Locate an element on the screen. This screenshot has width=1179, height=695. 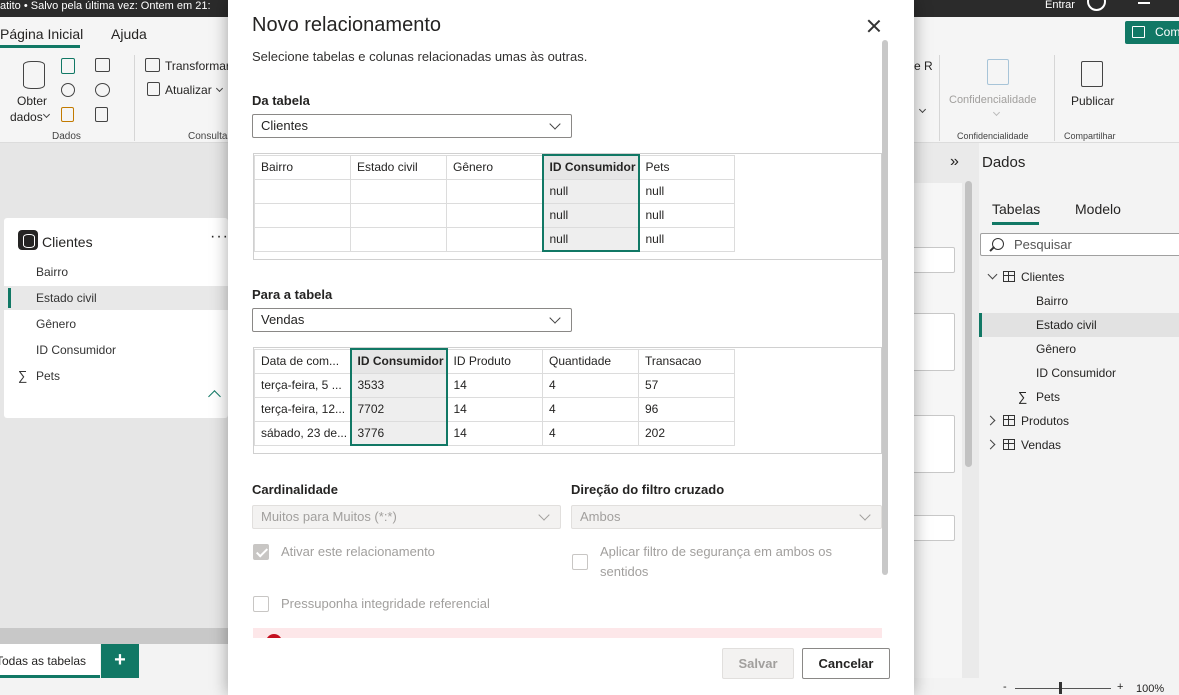
error-message-bar is located at coordinates (567, 633).